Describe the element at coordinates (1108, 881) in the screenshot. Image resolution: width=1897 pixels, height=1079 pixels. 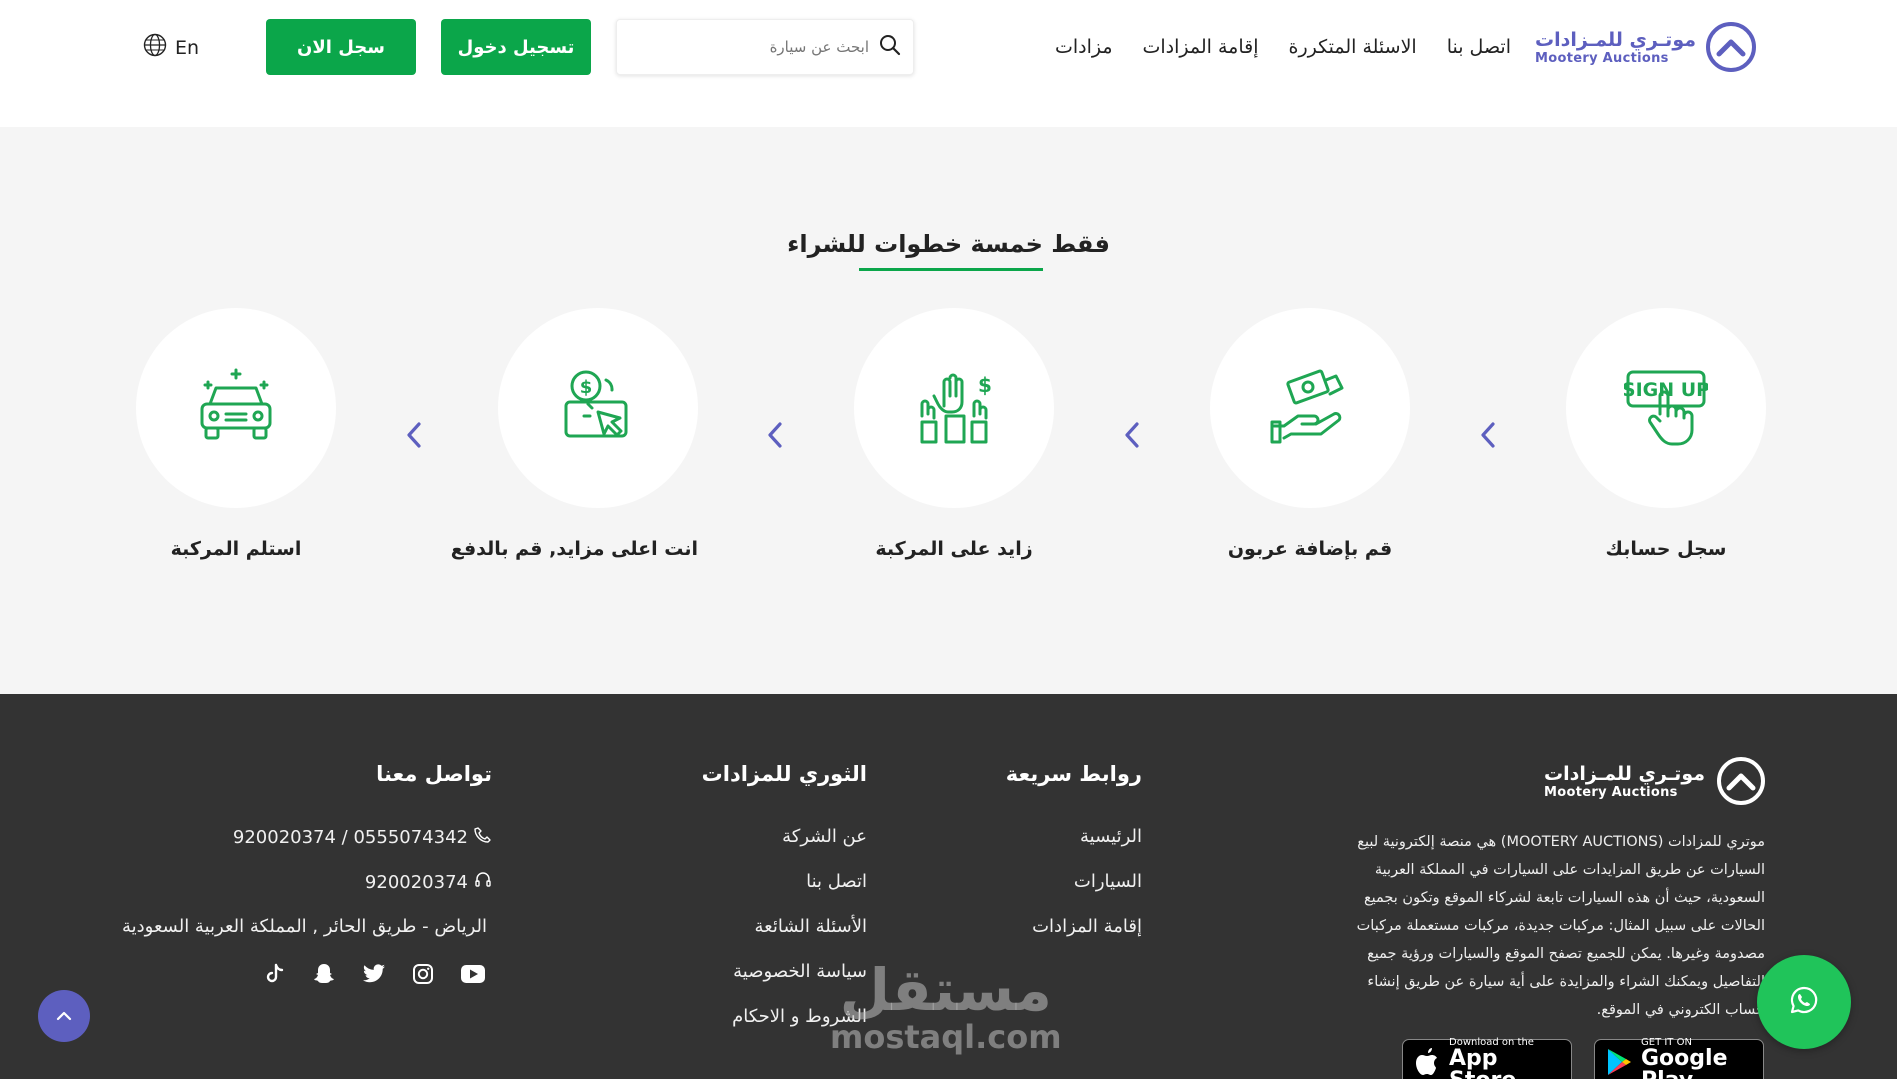
I see `footer-link-cars: السيارات` at that location.